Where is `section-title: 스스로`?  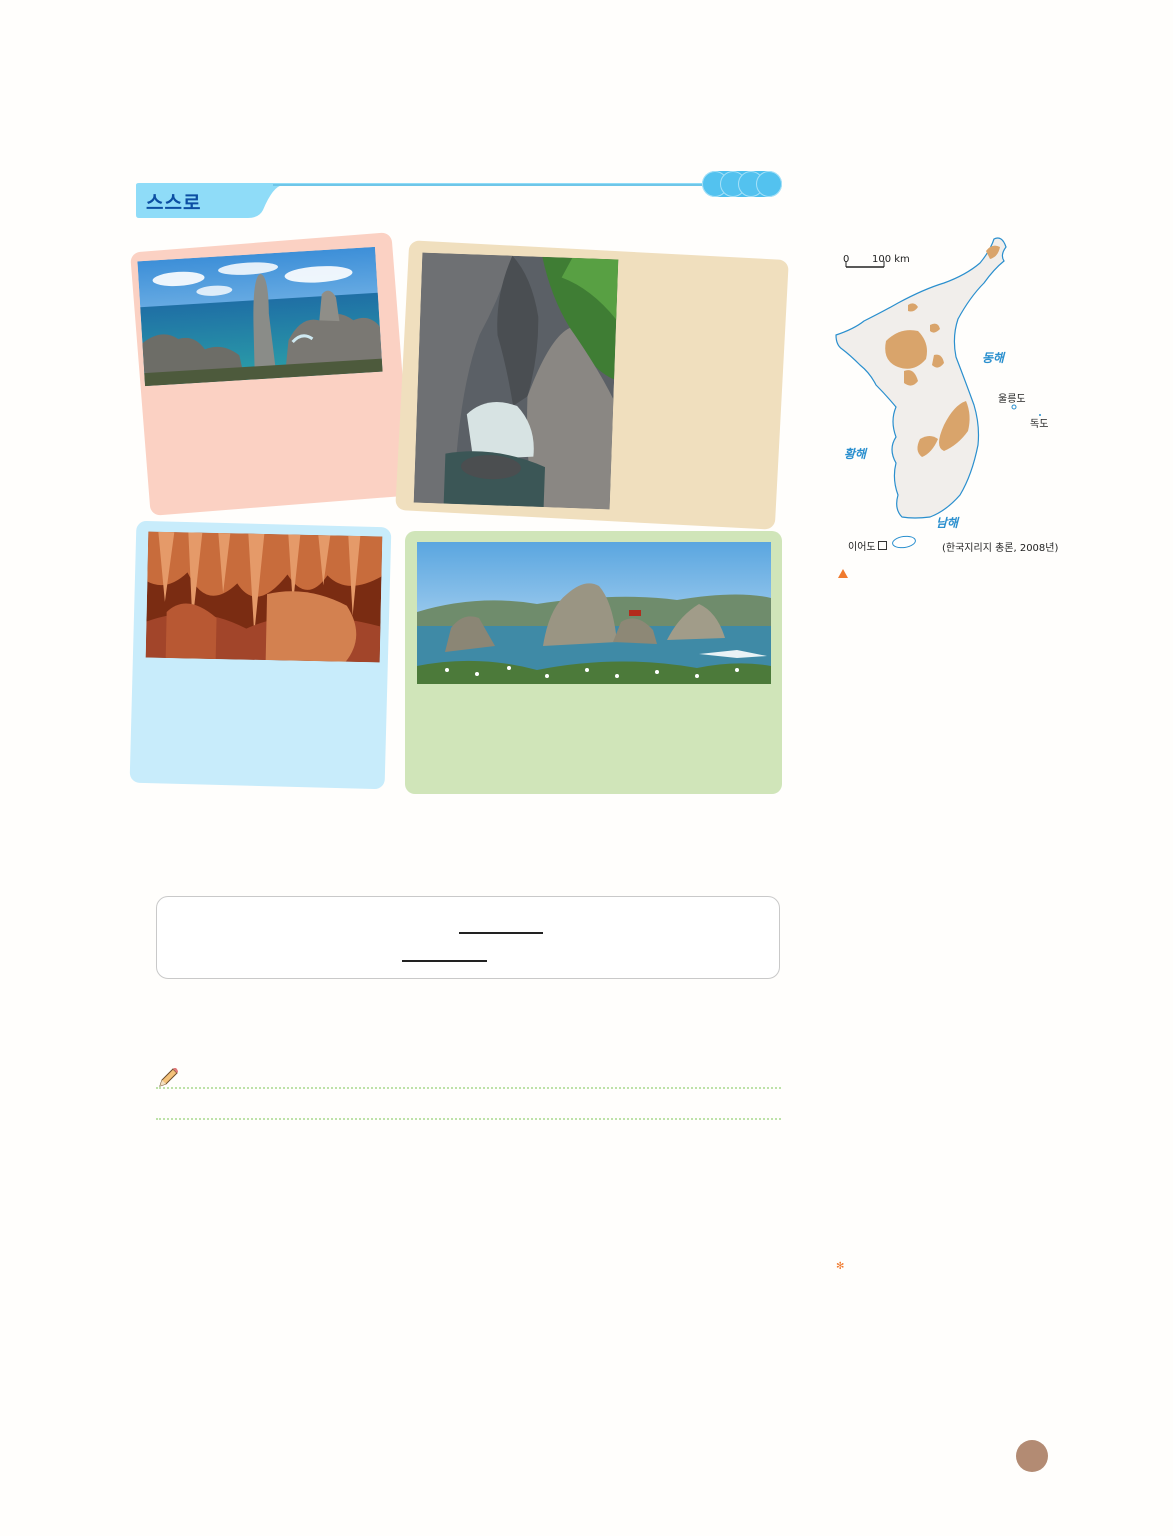
section-title: 스스로 is located at coordinates (174, 203).